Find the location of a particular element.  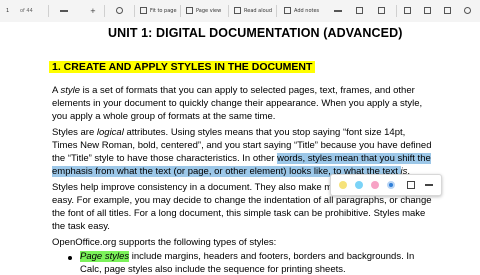

fit-to-page-label: Fit to page is located at coordinates (163, 11).